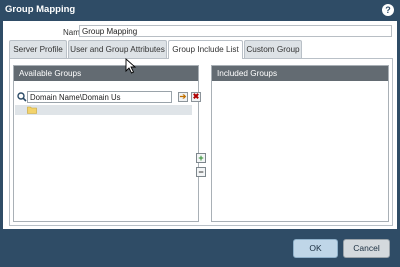  I want to click on close-icon: ✖, so click(196, 97).